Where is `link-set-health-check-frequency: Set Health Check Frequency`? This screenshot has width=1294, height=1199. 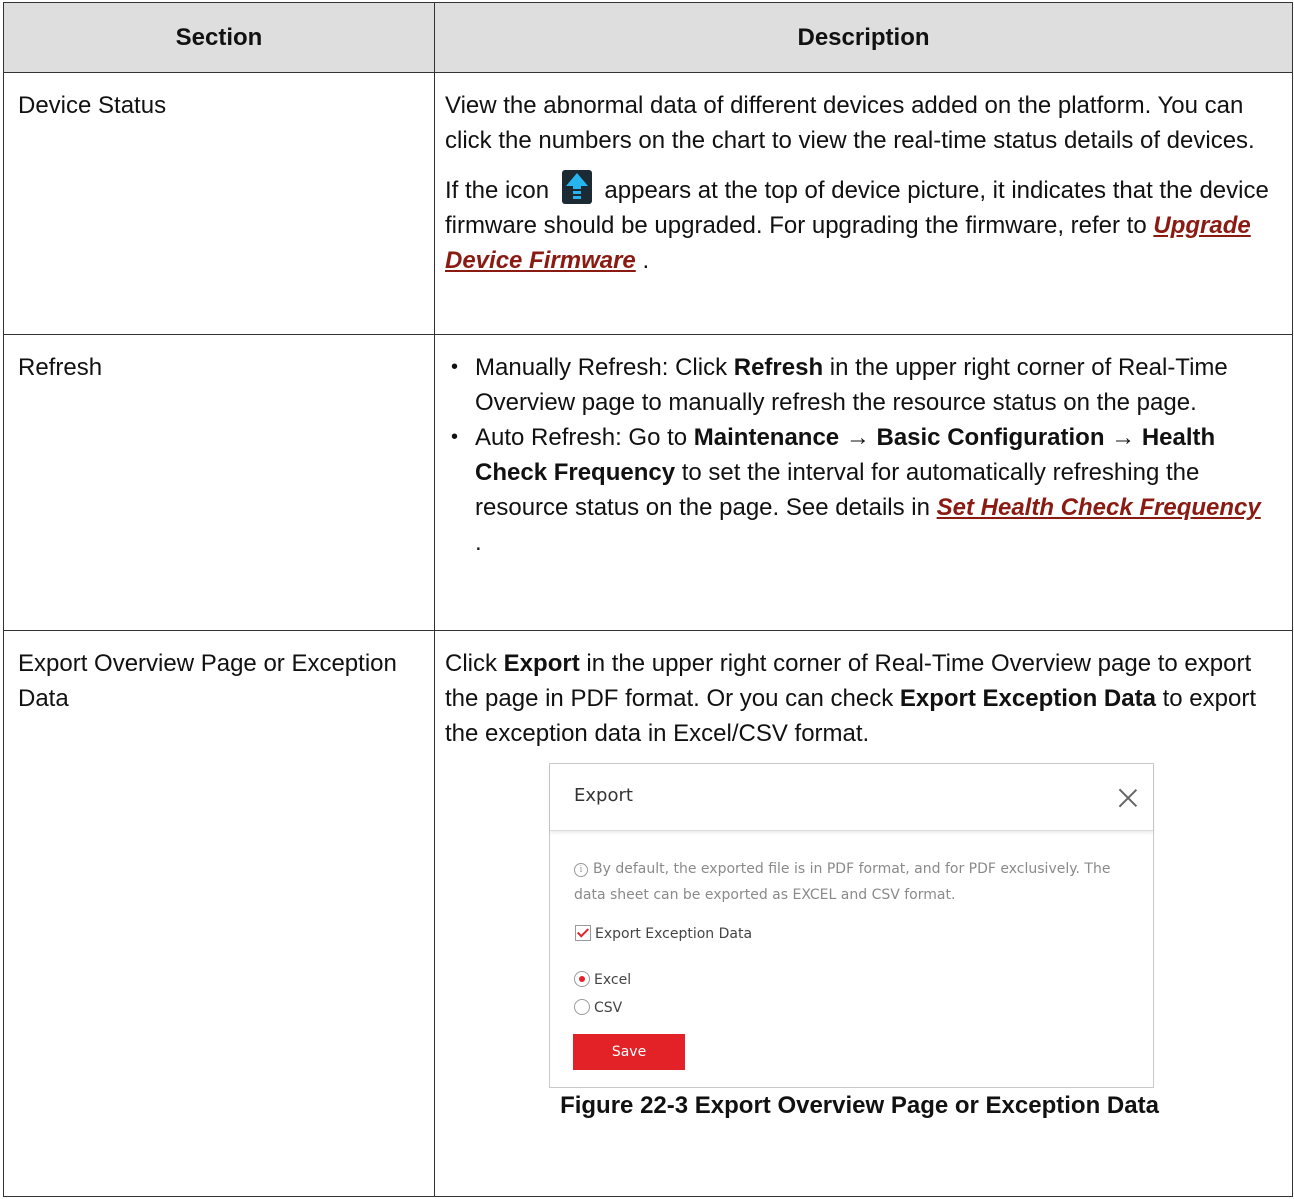
link-set-health-check-frequency: Set Health Check Frequency is located at coordinates (1099, 507).